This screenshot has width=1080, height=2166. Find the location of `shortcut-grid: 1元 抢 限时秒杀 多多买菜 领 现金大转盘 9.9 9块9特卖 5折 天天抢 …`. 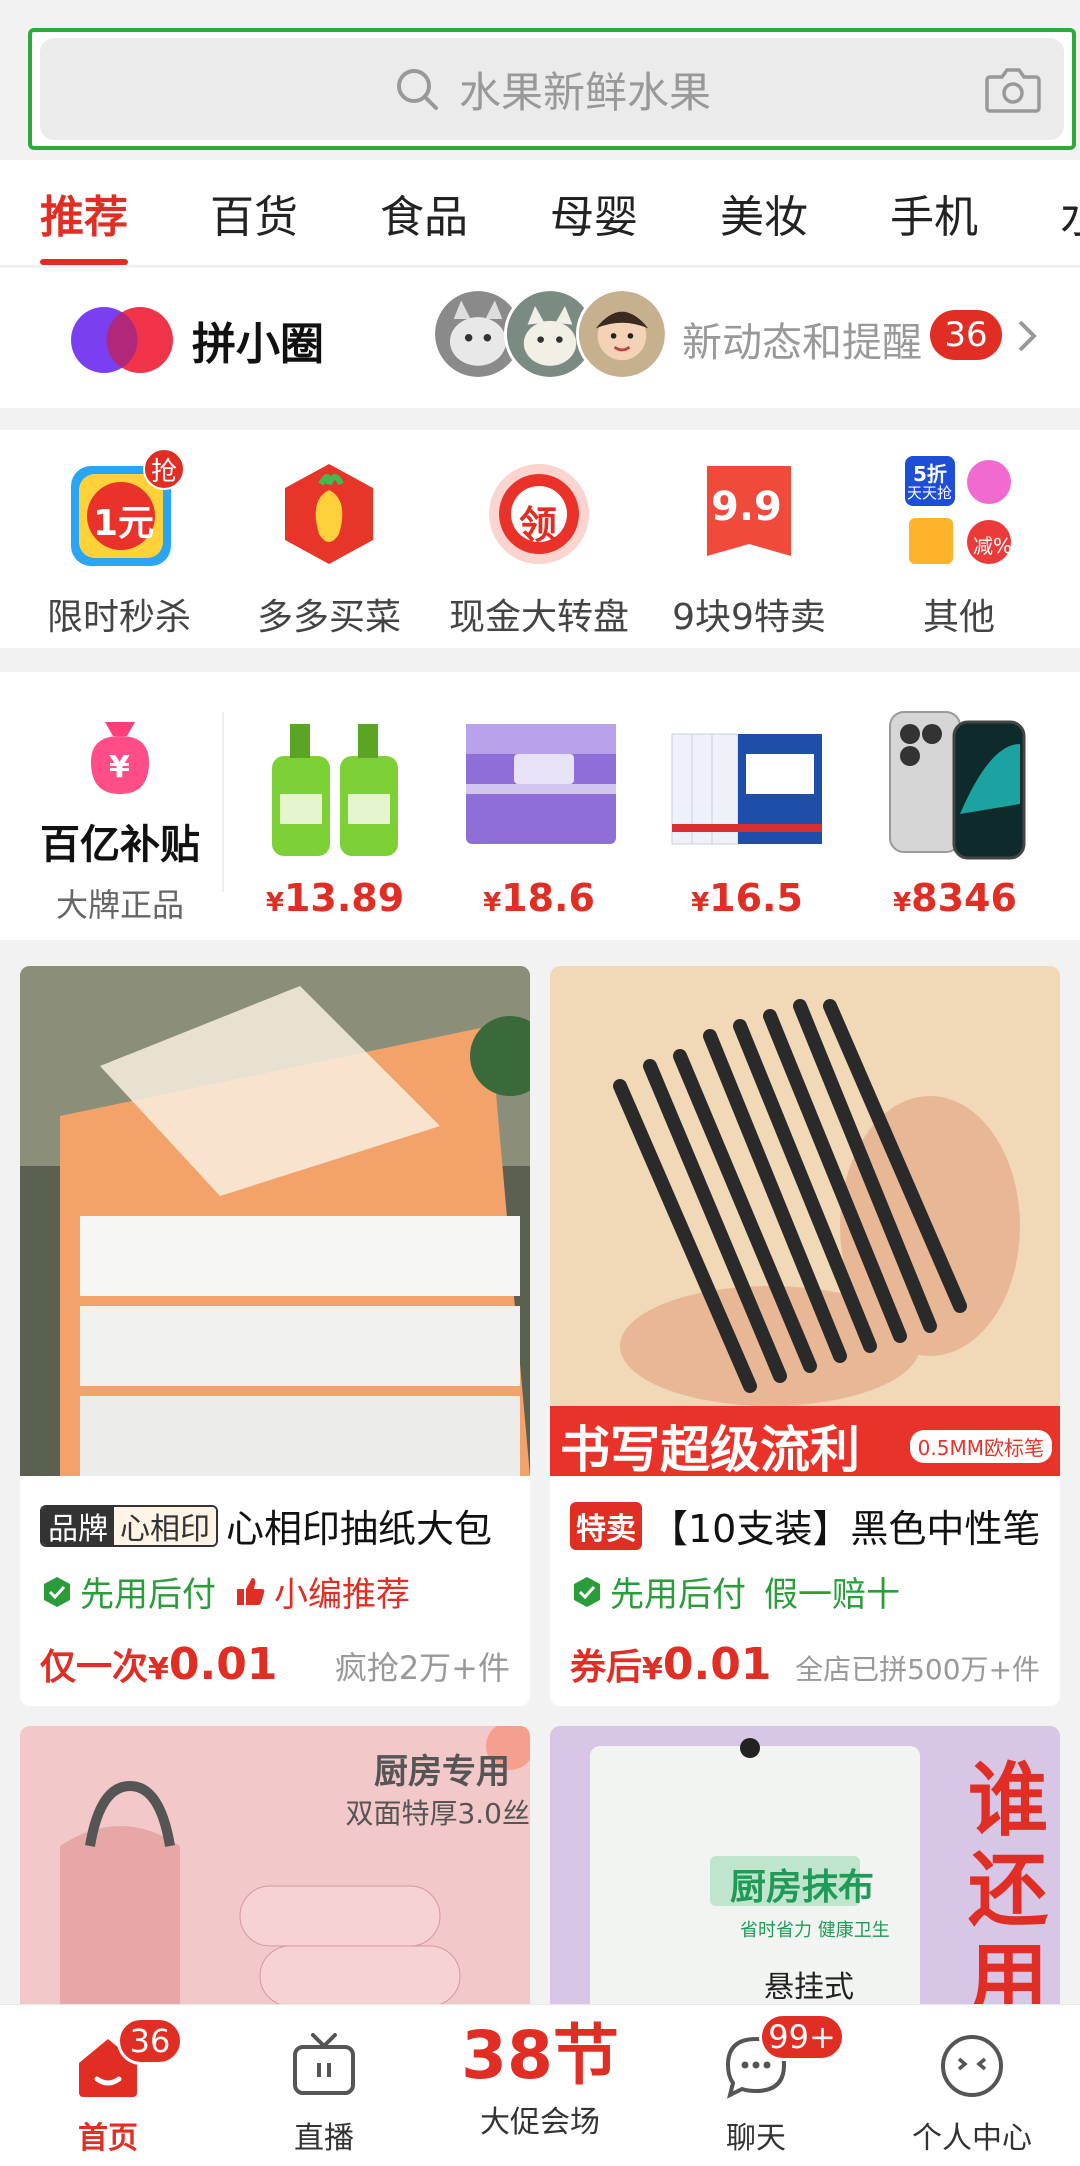

shortcut-grid: 1元 抢 限时秒杀 多多买菜 领 现金大转盘 9.9 9块9特卖 5折 天天抢 … is located at coordinates (540, 539).